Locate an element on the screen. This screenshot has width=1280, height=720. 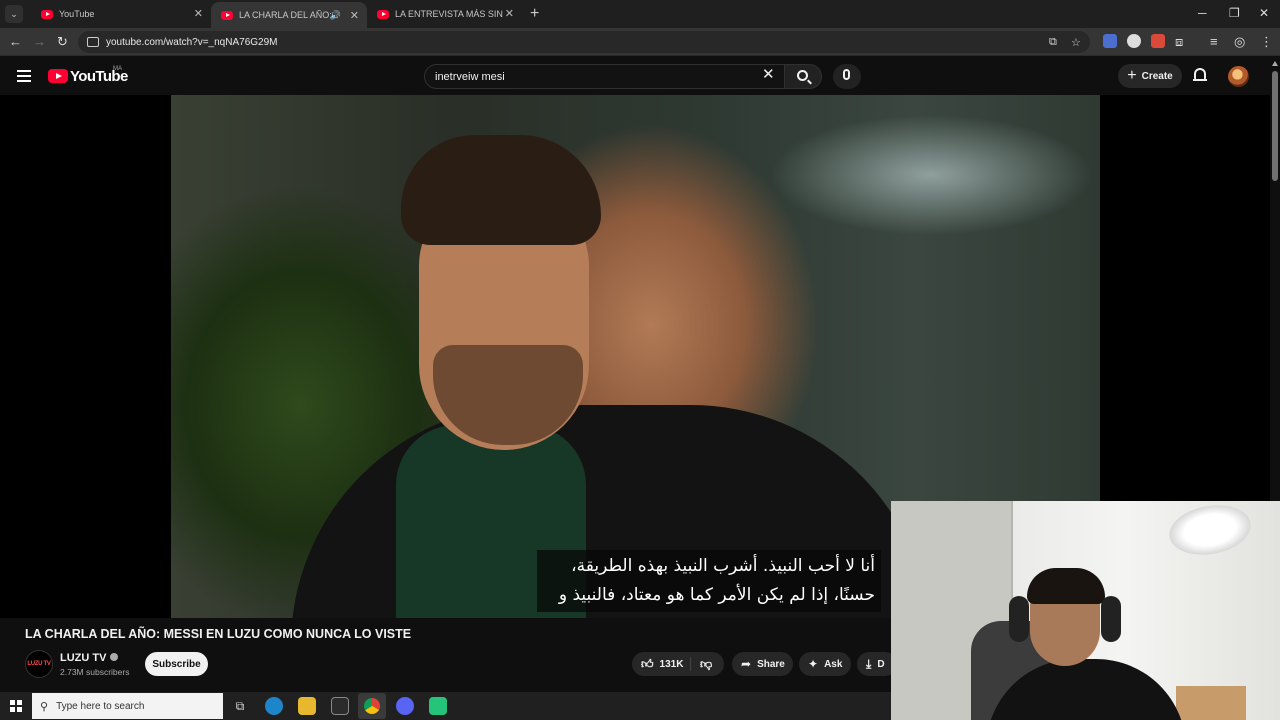
channel-name-link: LUZU TV is located at coordinates (89, 658).